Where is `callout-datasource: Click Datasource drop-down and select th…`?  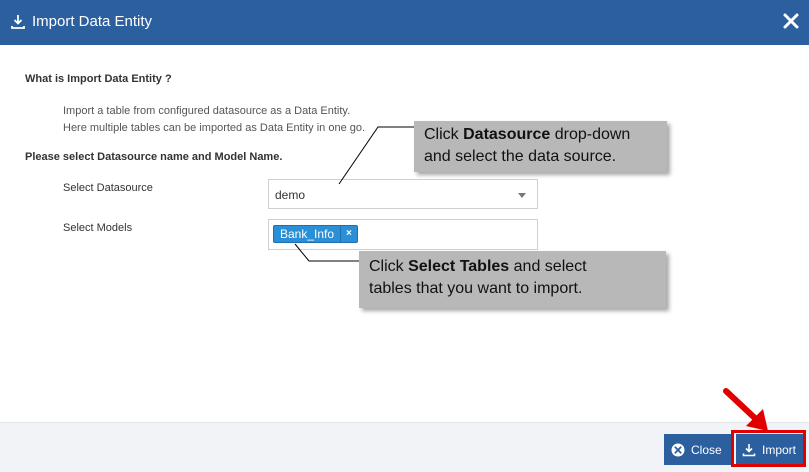
callout-datasource: Click Datasource drop-down and select th… is located at coordinates (540, 146).